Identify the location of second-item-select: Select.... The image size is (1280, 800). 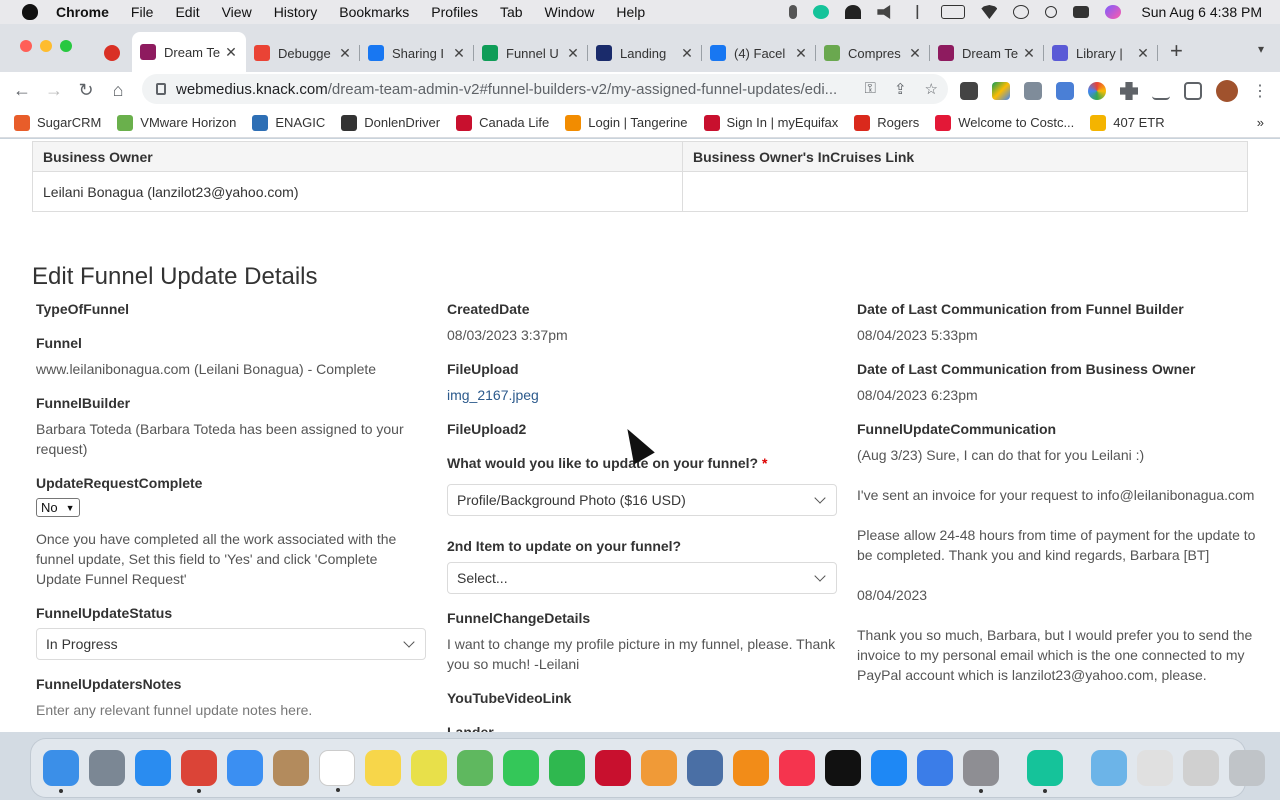
(642, 578).